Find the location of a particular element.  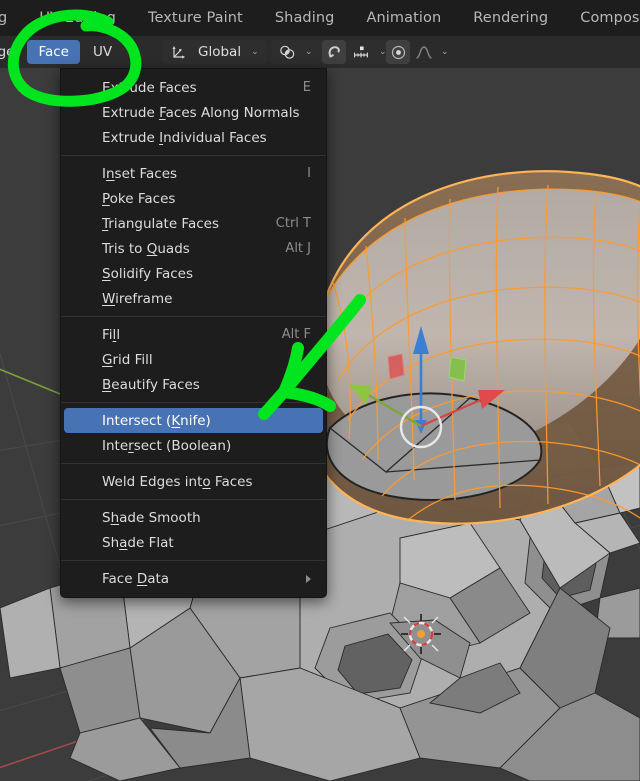

menu-item-label: Poke Faces is located at coordinates (139, 198).